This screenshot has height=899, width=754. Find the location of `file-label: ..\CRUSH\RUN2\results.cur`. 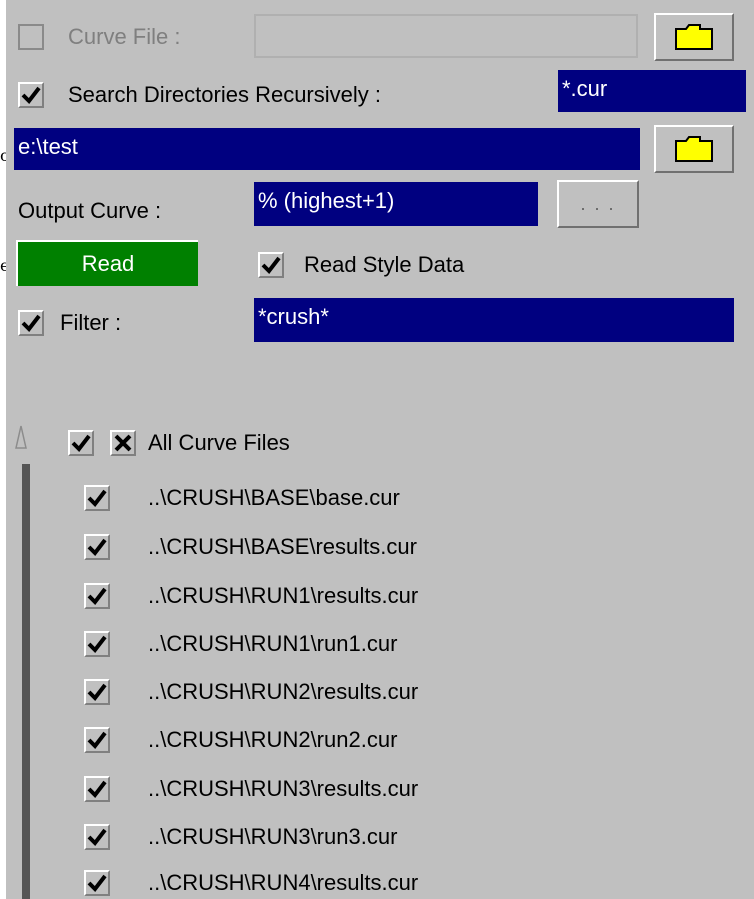

file-label: ..\CRUSH\RUN2\results.cur is located at coordinates (283, 691).